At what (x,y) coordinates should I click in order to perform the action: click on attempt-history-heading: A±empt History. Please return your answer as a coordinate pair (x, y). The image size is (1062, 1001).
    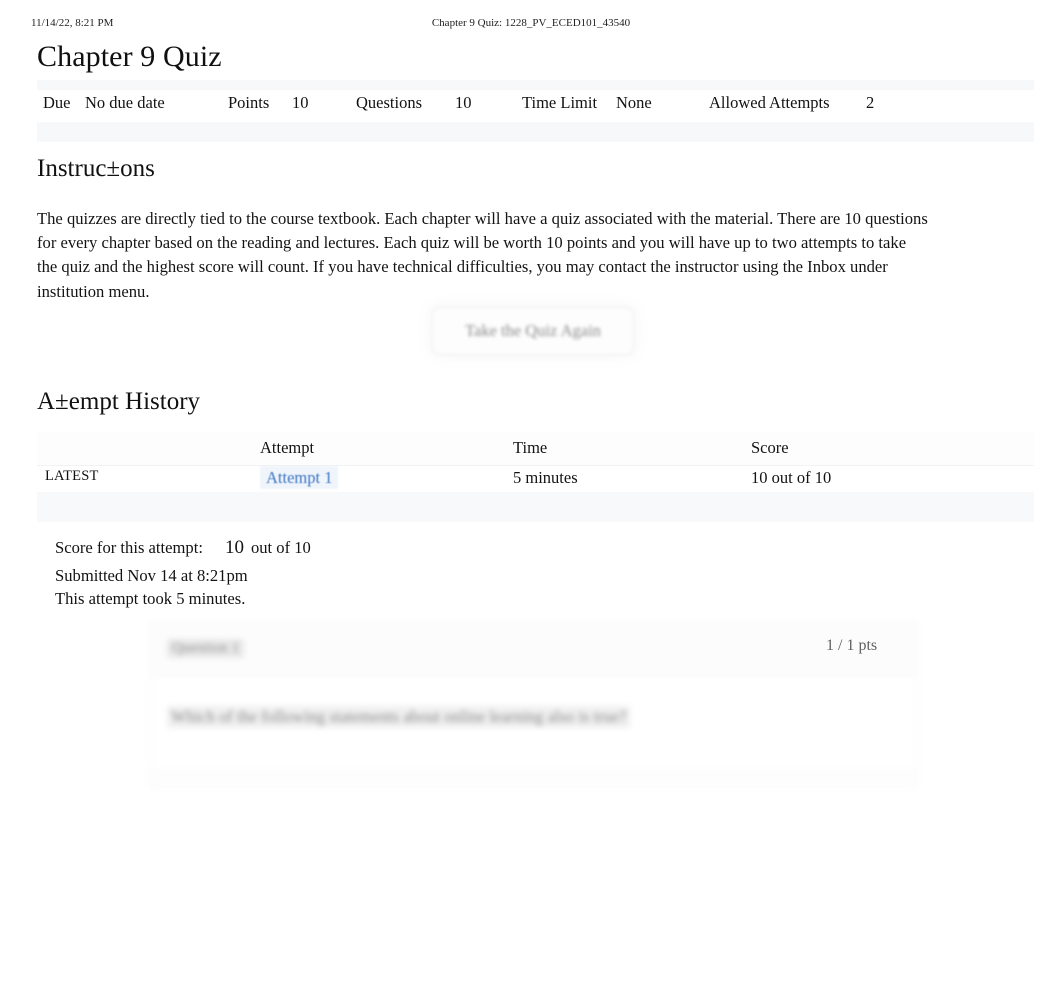
    Looking at the image, I should click on (119, 401).